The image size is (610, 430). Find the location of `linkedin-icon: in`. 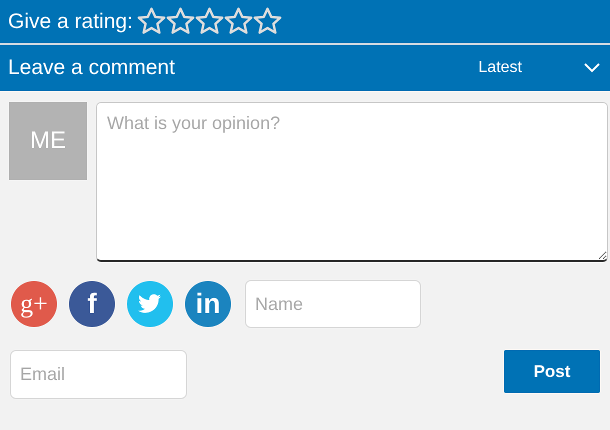

linkedin-icon: in is located at coordinates (208, 304).